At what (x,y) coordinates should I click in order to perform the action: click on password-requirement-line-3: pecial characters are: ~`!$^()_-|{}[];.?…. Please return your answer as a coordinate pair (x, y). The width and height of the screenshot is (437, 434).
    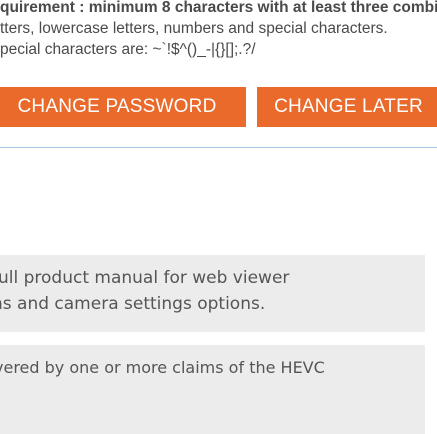
    Looking at the image, I should click on (128, 49).